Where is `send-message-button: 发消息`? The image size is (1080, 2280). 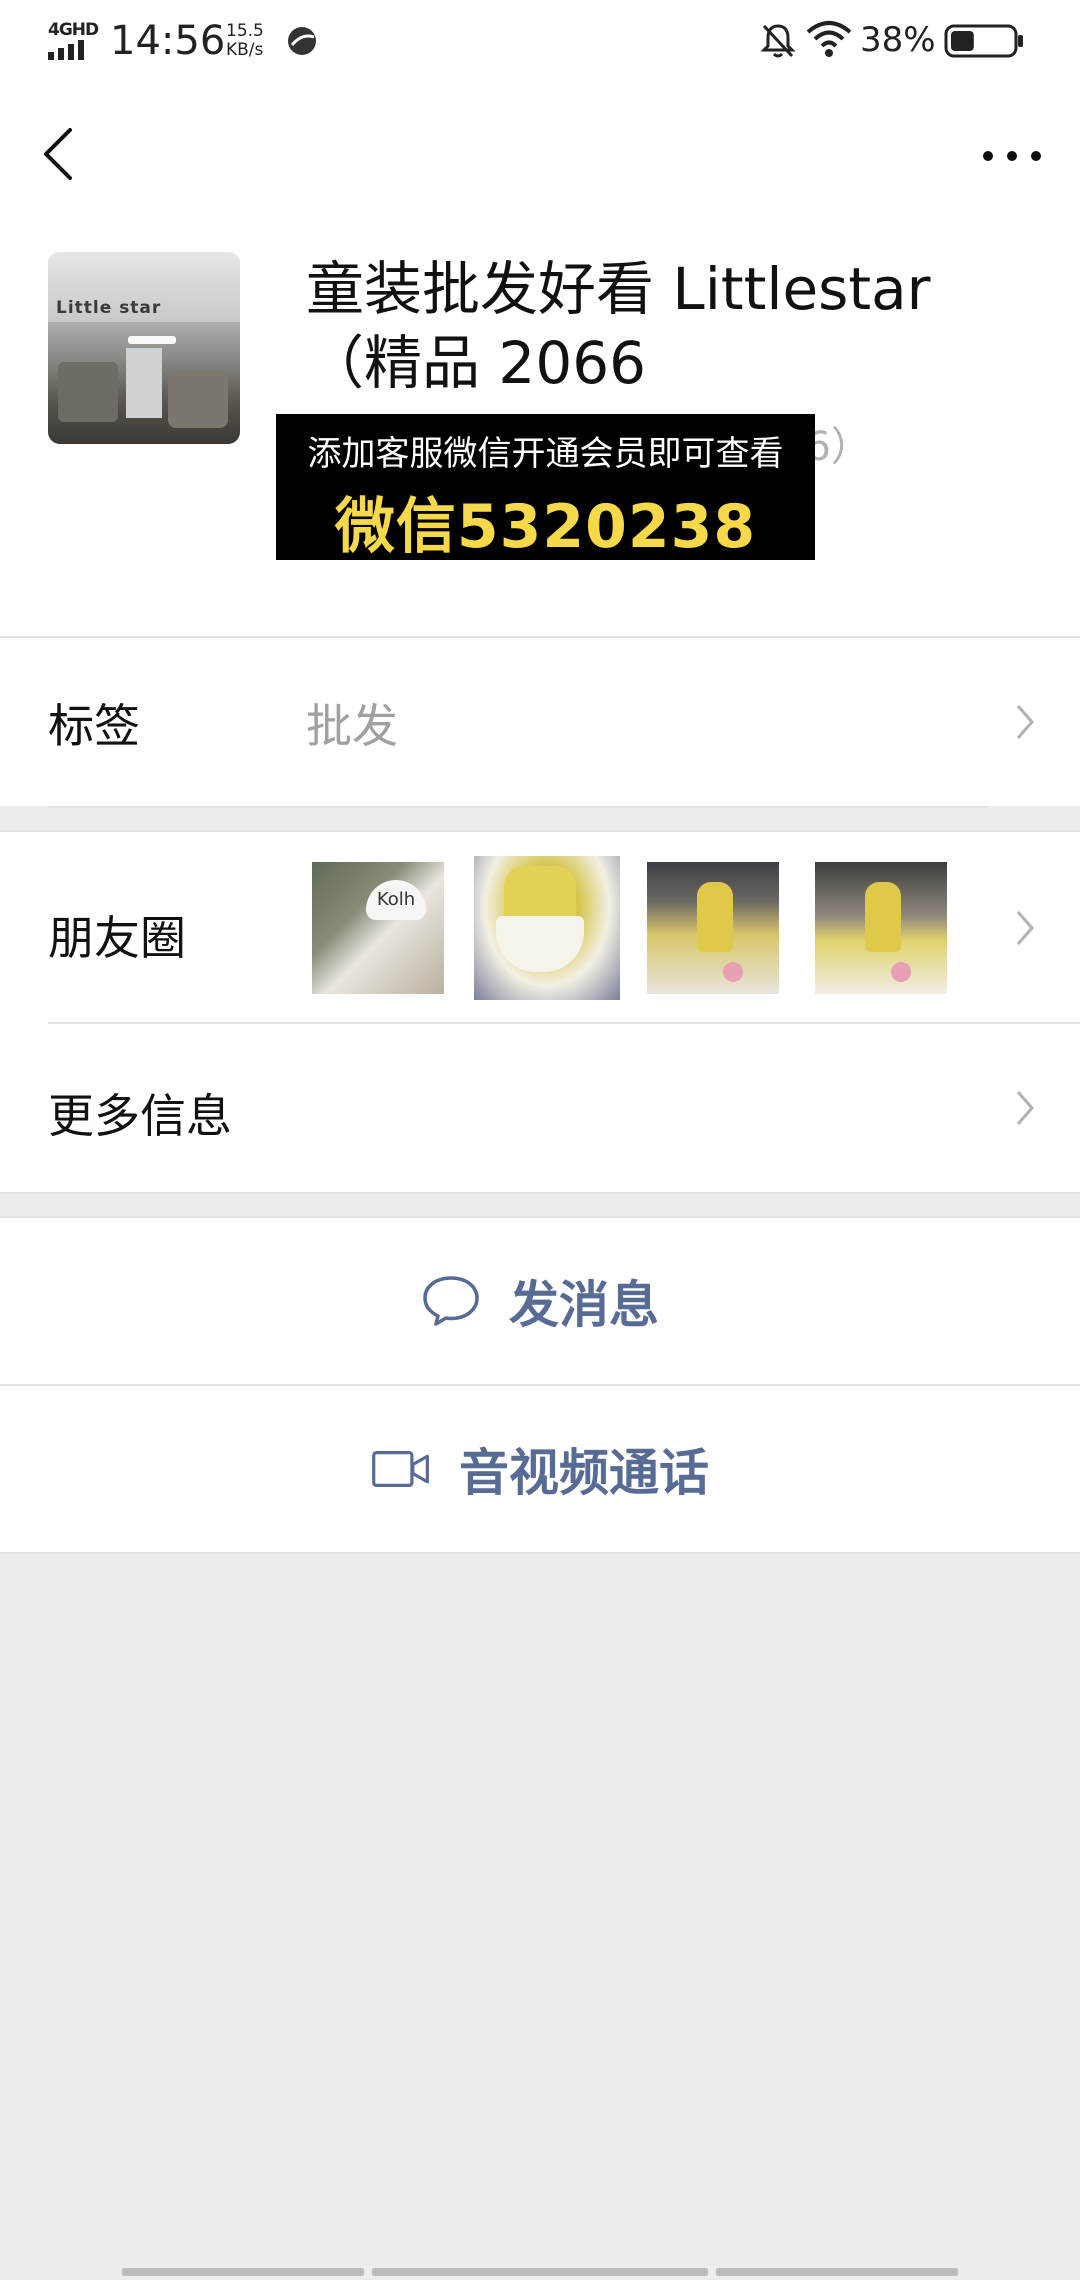 send-message-button: 发消息 is located at coordinates (540, 1301).